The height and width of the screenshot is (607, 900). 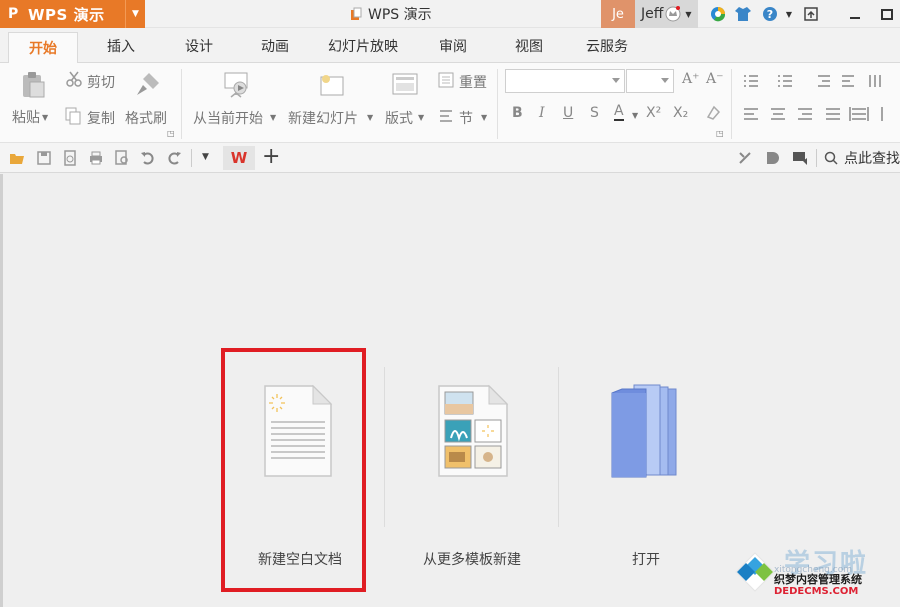 I want to click on undo-icon, so click(x=148, y=158).